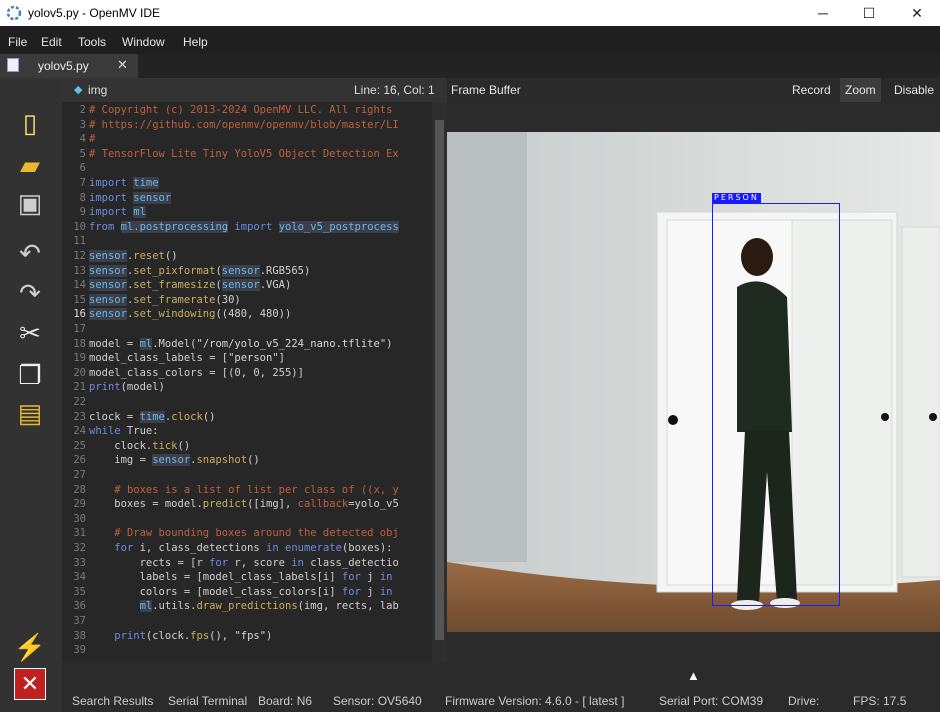 This screenshot has width=940, height=712. What do you see at coordinates (79, 299) in the screenshot?
I see `line-number: 15` at bounding box center [79, 299].